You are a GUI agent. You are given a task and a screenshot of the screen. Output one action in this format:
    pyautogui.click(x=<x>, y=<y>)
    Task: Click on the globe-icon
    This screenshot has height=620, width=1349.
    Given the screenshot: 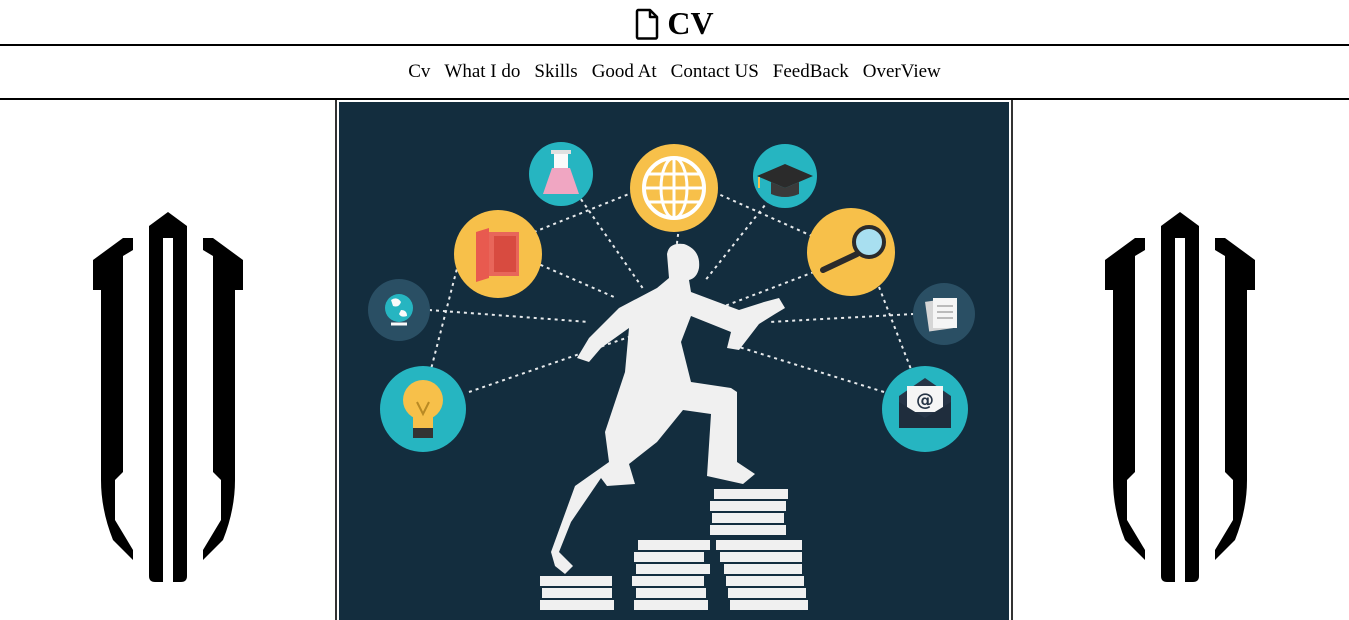 What is the action you would take?
    pyautogui.click(x=674, y=188)
    